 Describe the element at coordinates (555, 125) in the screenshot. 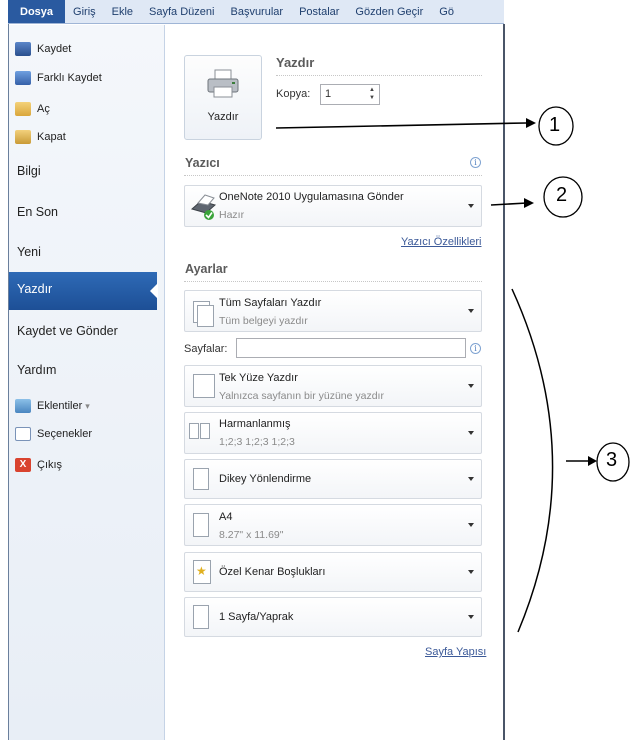

I see `callout-number-1: 1` at that location.